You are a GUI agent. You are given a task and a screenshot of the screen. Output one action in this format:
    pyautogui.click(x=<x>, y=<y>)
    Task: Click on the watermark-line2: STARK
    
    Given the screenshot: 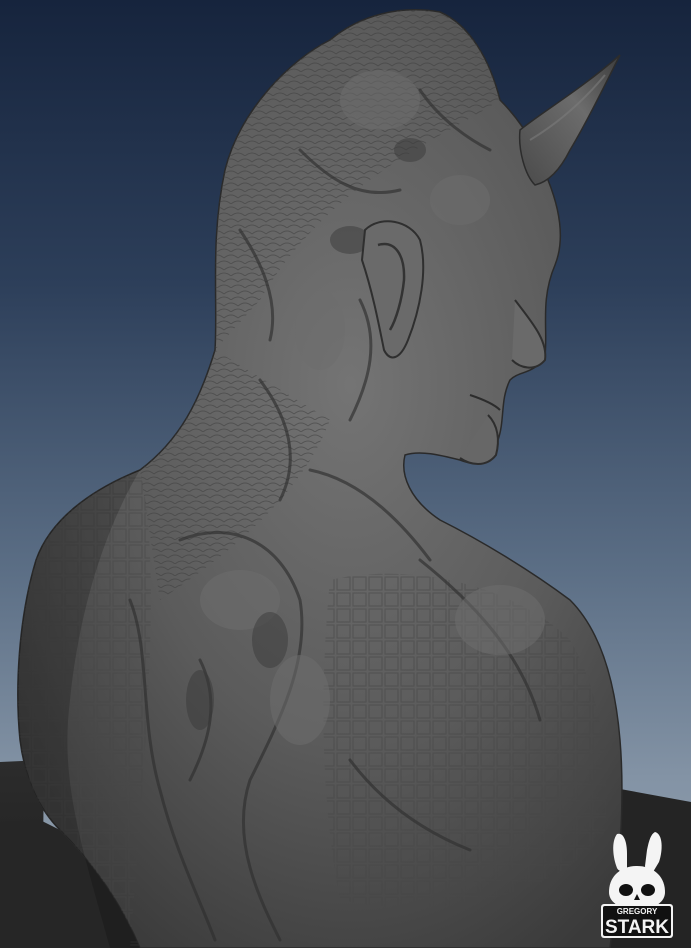 What is the action you would take?
    pyautogui.click(x=637, y=927)
    